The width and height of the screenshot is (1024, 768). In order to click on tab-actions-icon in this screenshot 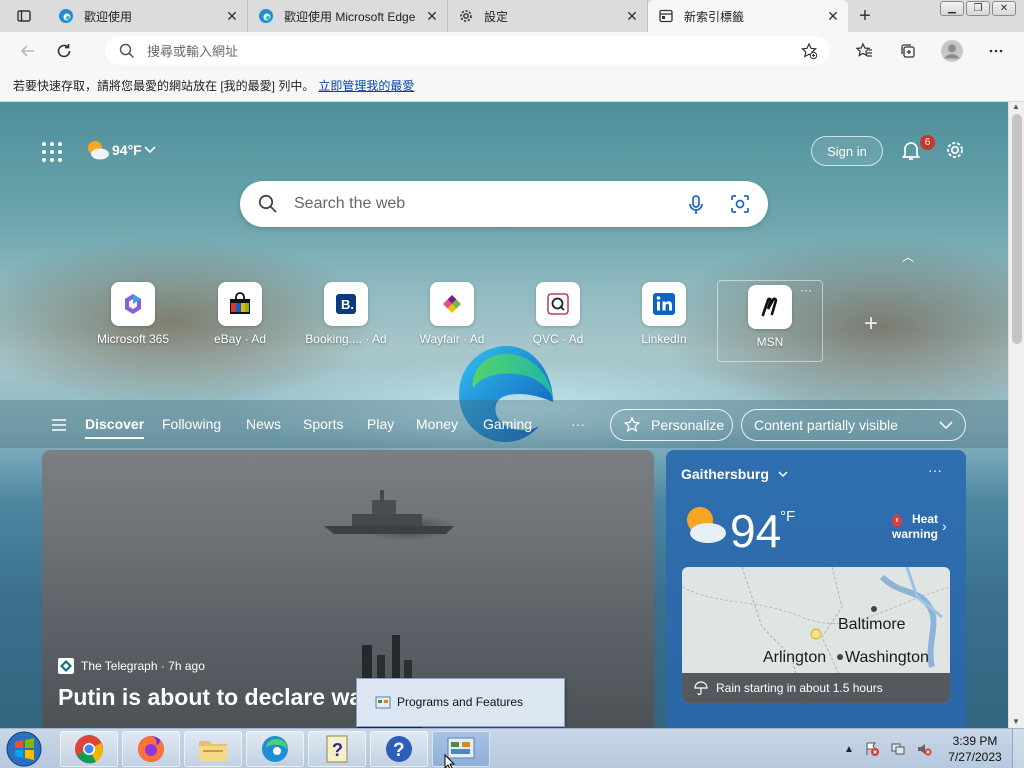, I will do `click(24, 16)`.